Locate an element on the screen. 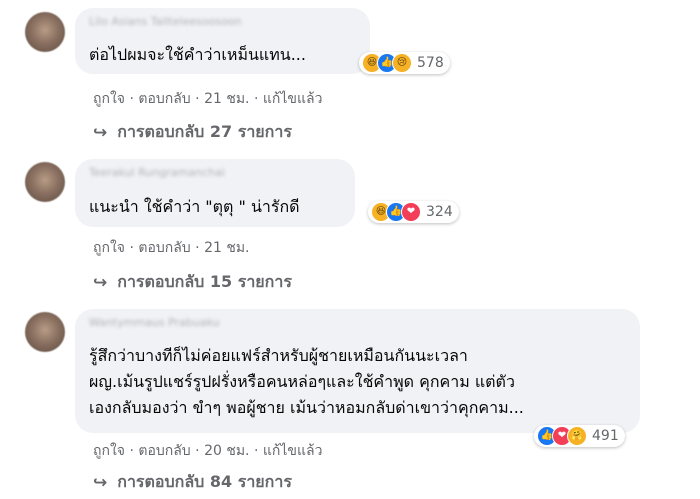  view-replies-link: ↪ การตอบกลับ 15 รายการ is located at coordinates (192, 282).